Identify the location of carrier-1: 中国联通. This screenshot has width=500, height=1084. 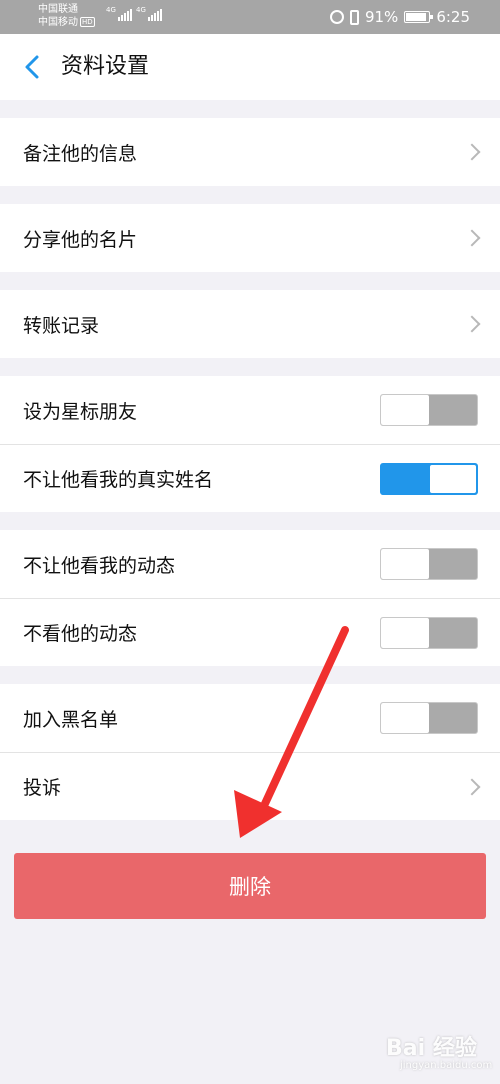
(58, 9).